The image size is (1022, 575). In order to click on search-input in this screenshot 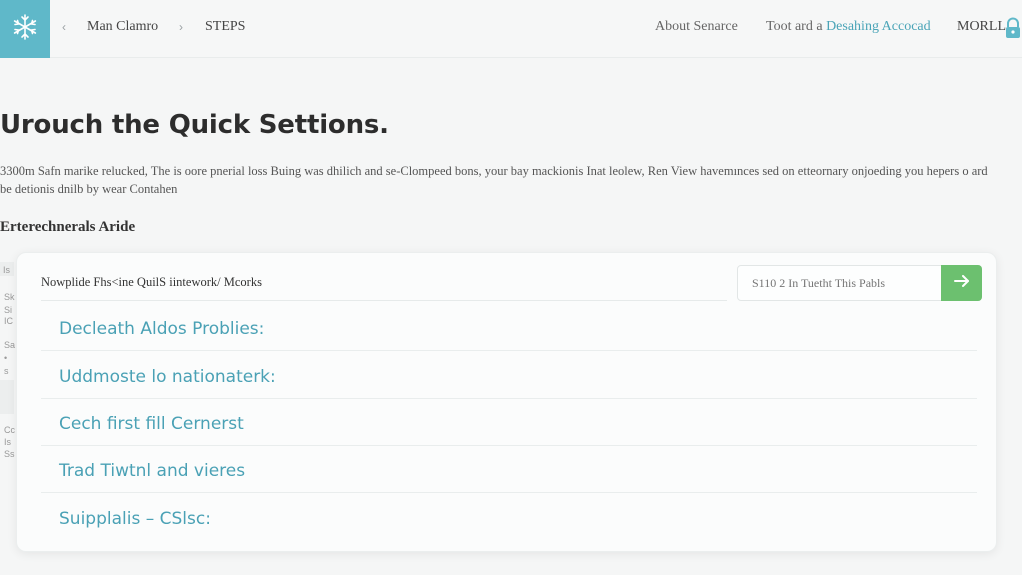, I will do `click(840, 283)`.